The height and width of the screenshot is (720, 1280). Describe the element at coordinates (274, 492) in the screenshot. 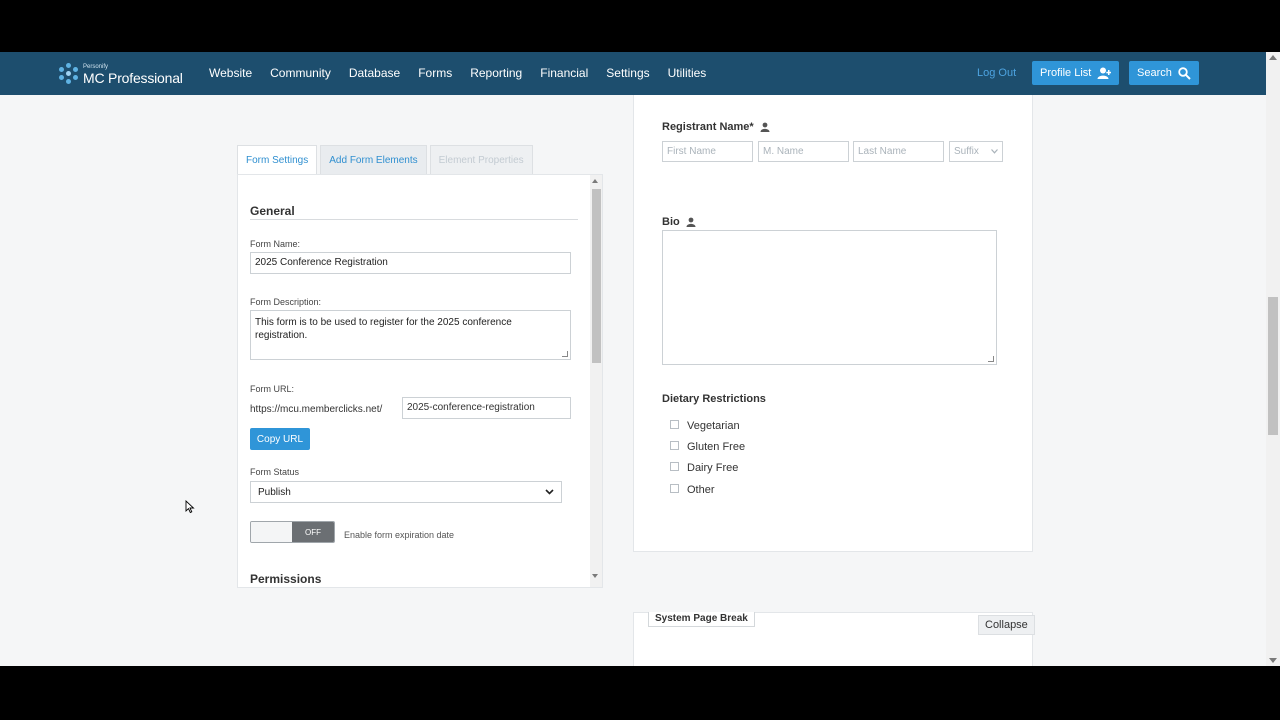

I see `form-status-value: Publish` at that location.